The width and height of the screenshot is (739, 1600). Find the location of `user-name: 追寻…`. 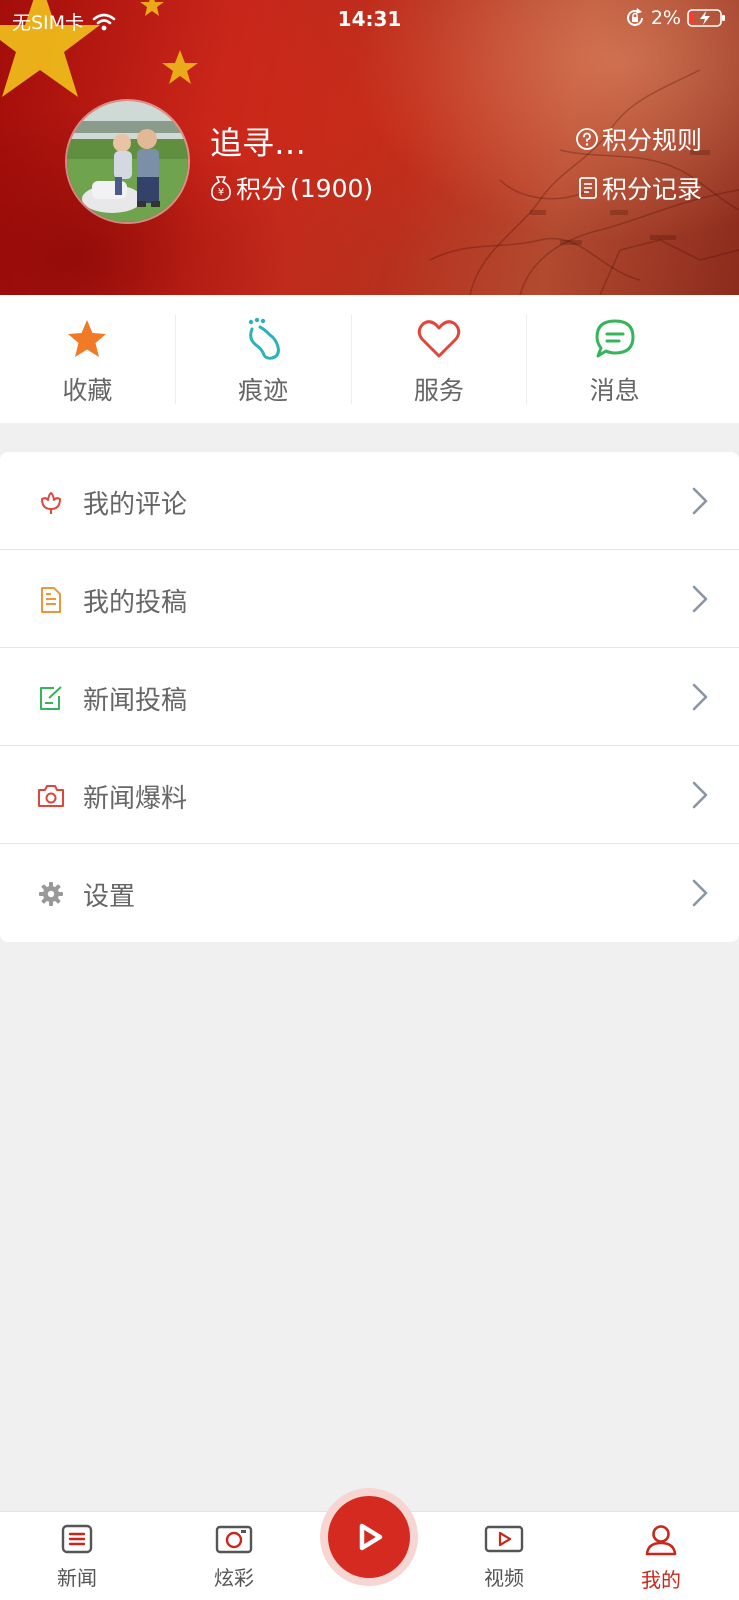

user-name: 追寻… is located at coordinates (258, 141).